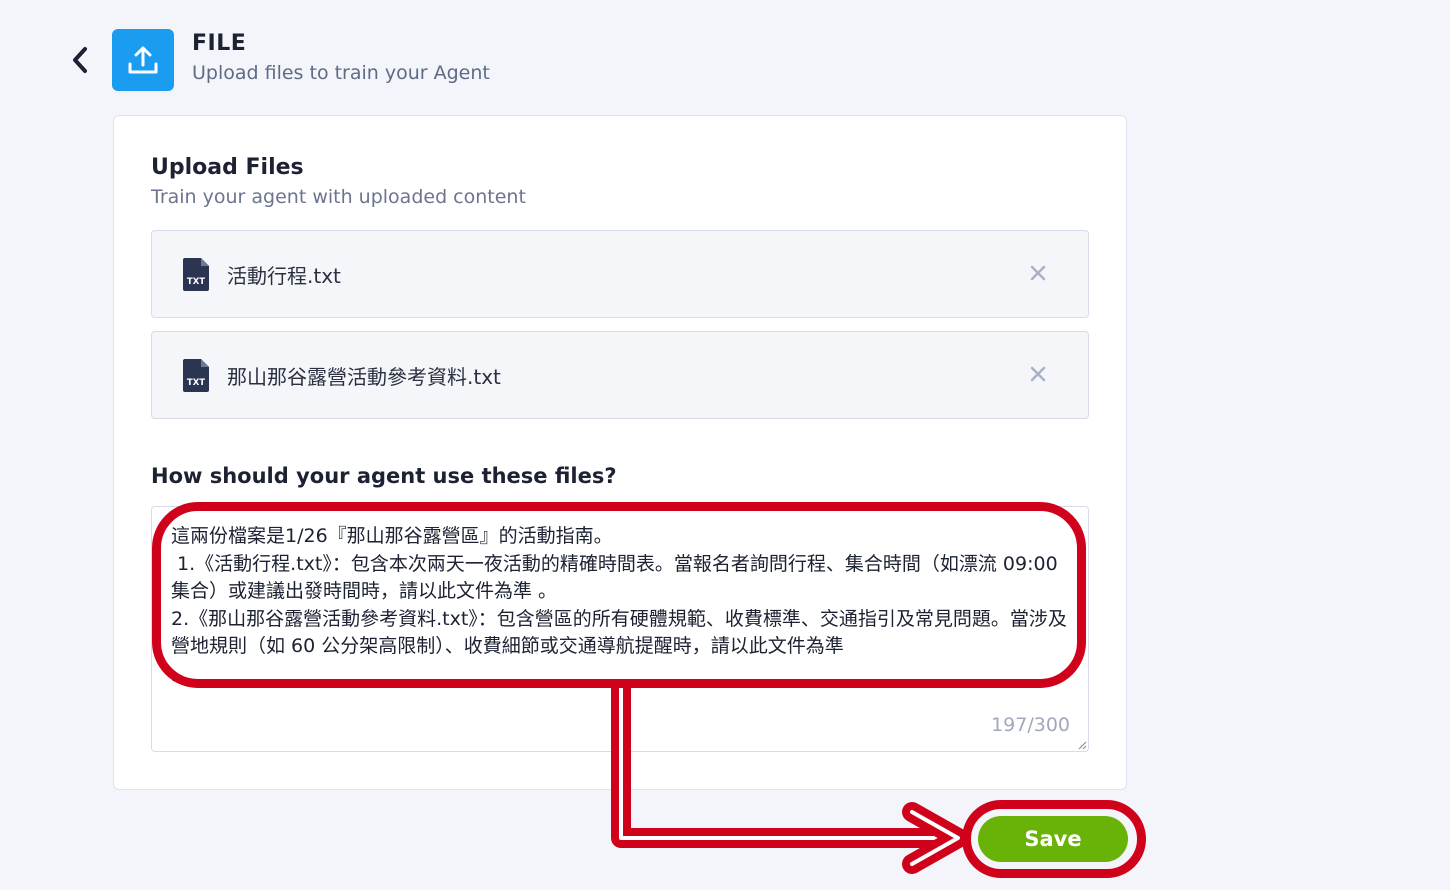 This screenshot has width=1450, height=890. I want to click on file-item: TXT 那山那谷露營活動參考資料.txt, so click(620, 375).